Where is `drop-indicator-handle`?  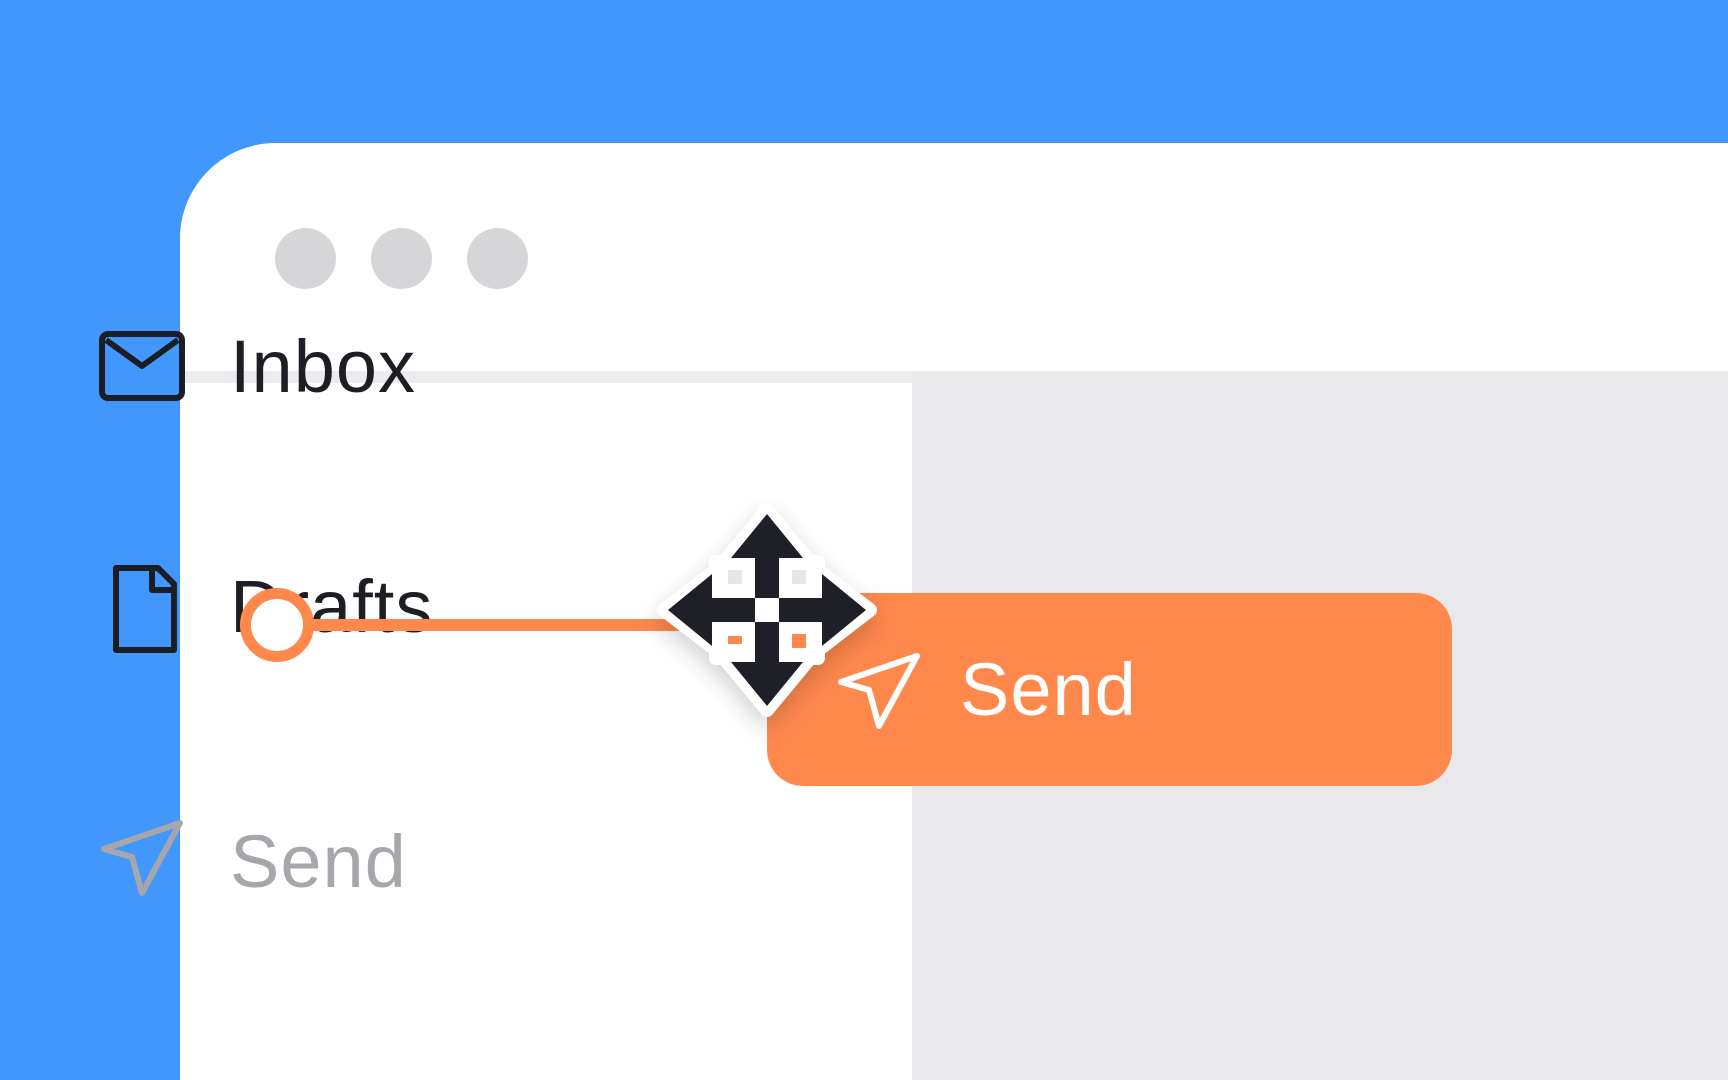 drop-indicator-handle is located at coordinates (277, 625).